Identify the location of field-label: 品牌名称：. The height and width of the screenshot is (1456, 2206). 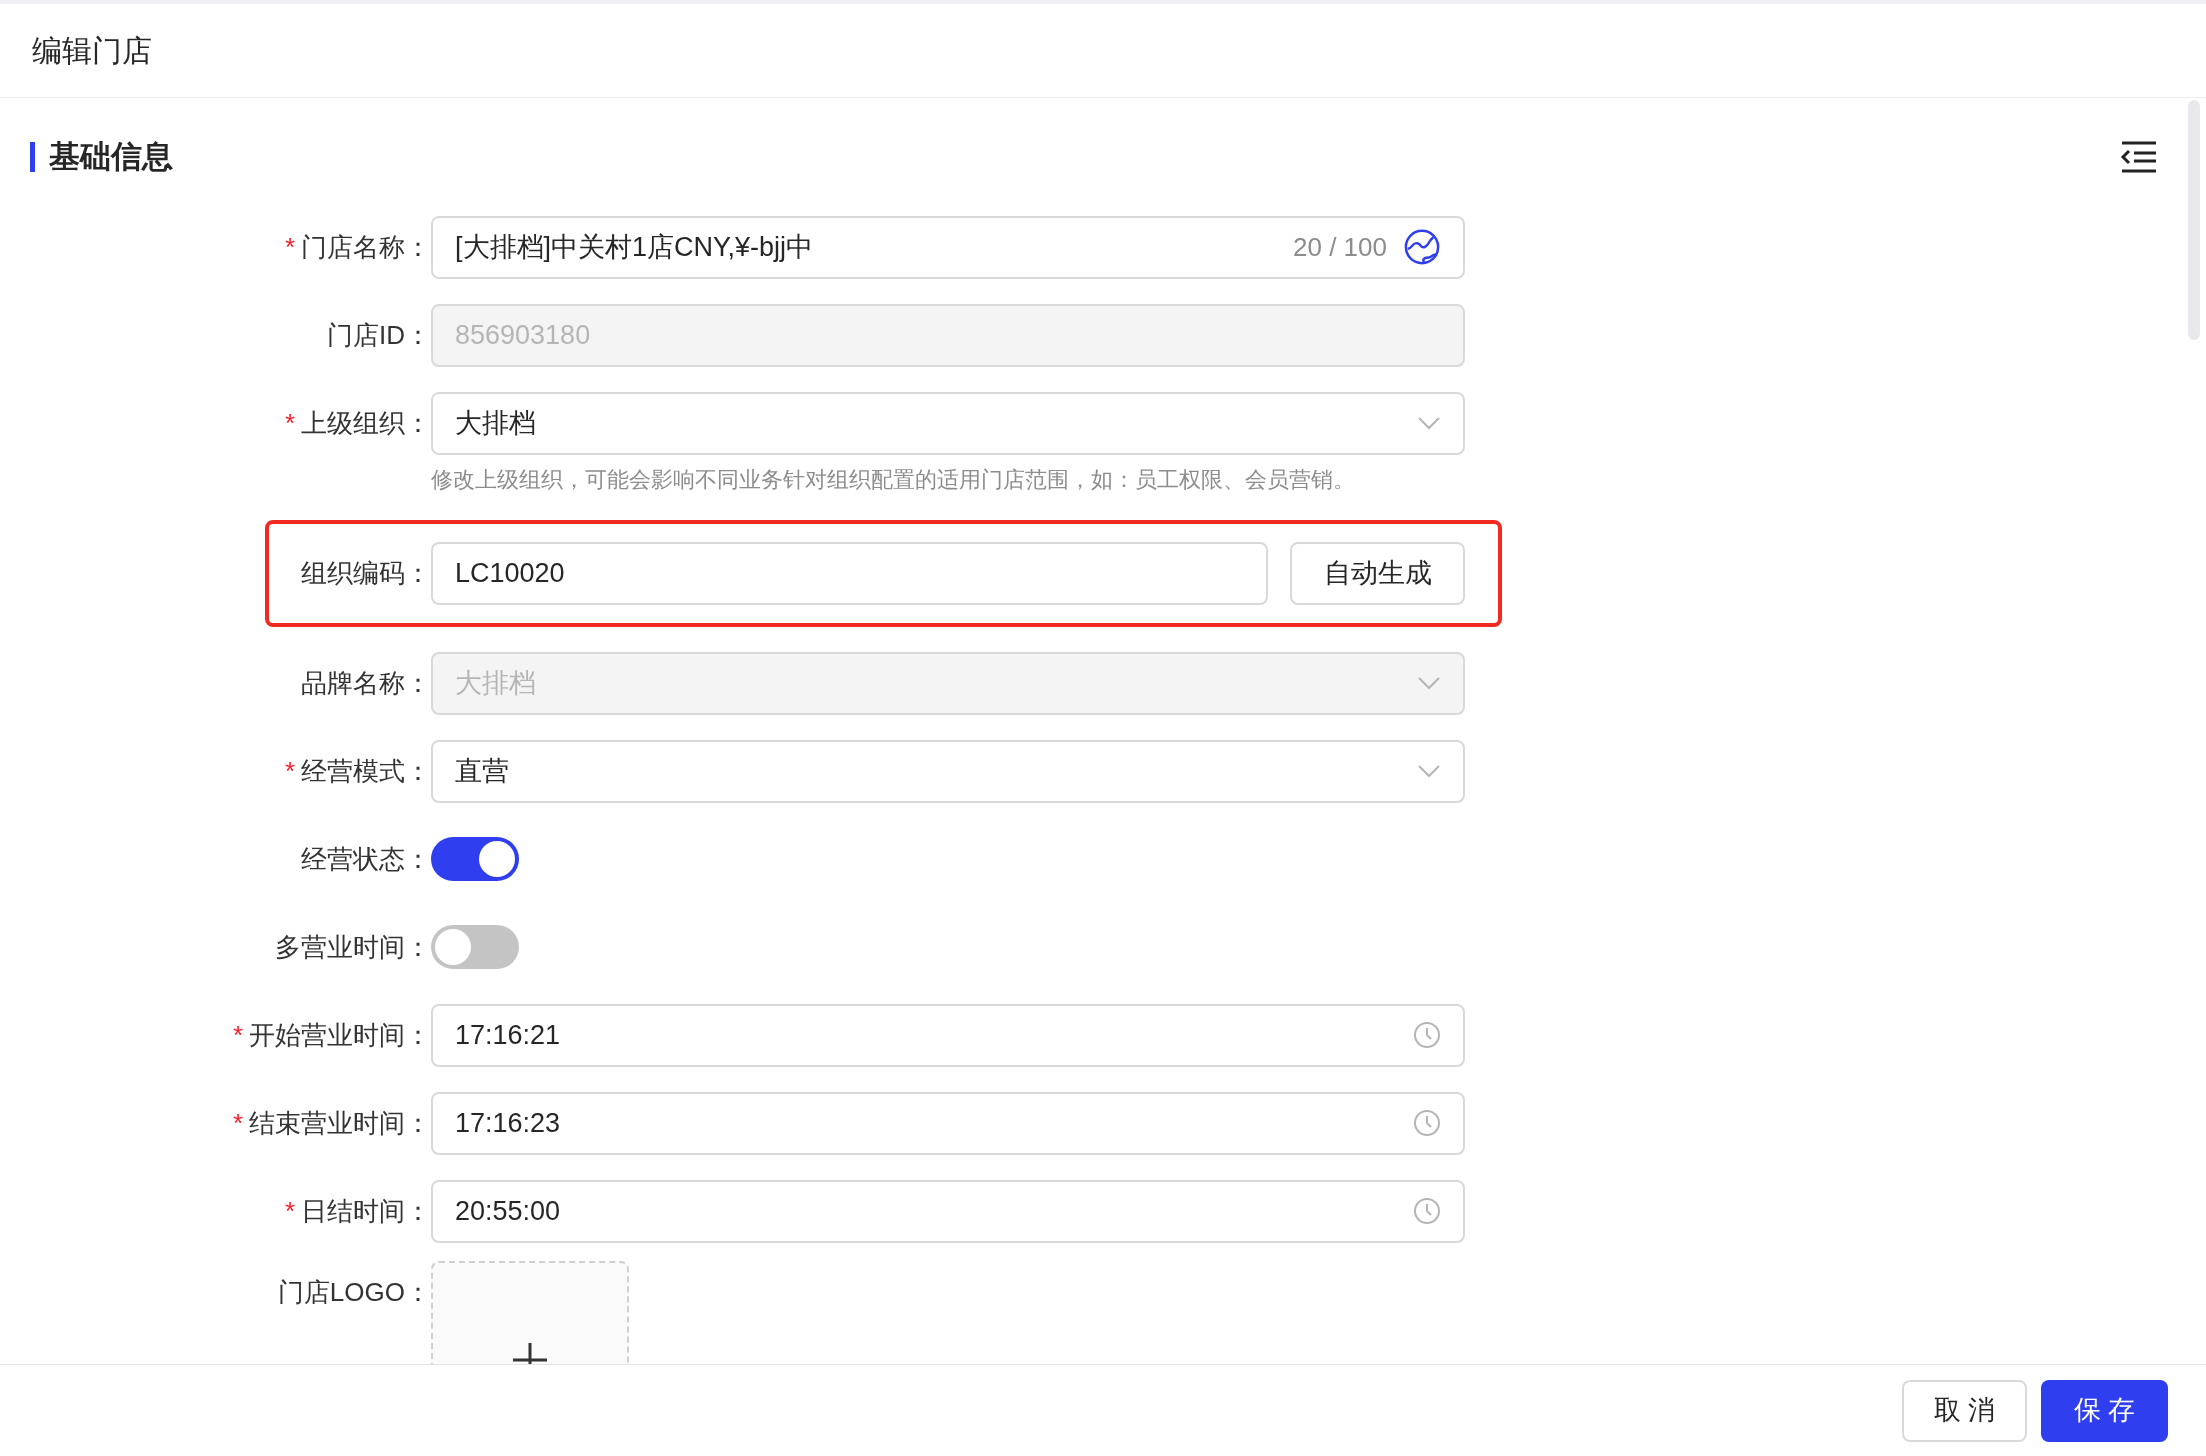
(366, 683).